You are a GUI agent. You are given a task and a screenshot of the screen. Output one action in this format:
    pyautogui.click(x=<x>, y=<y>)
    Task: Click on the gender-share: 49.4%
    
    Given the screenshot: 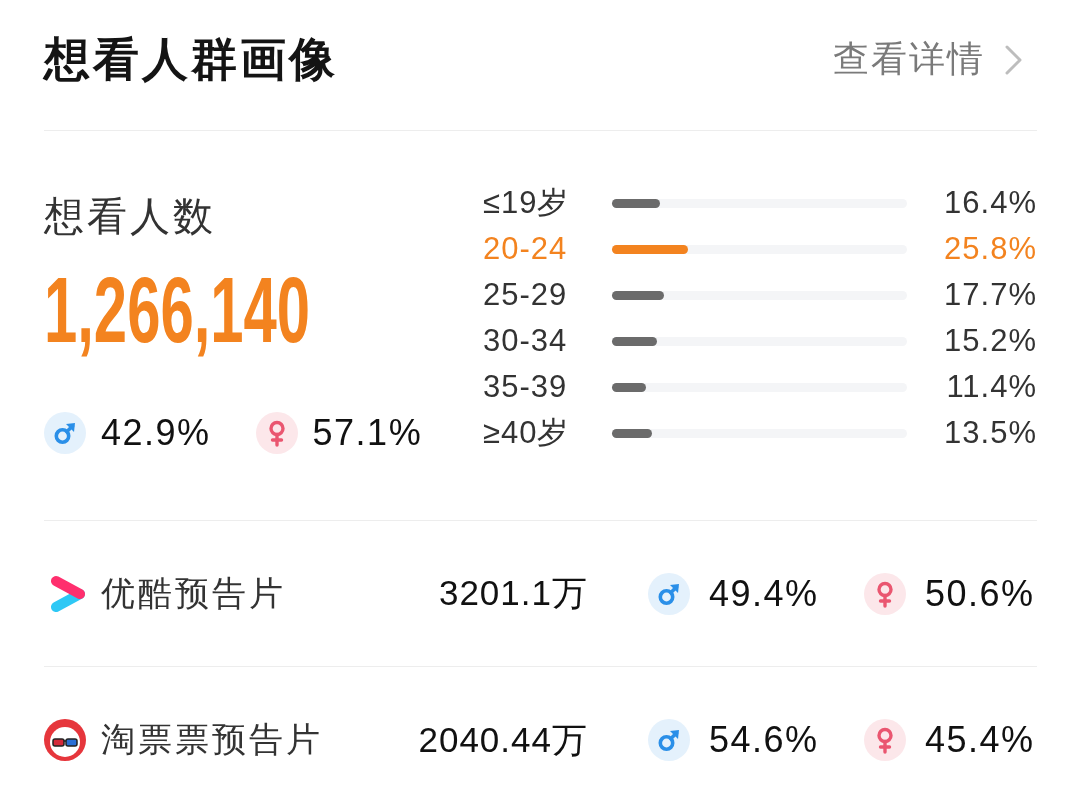 What is the action you would take?
    pyautogui.click(x=764, y=593)
    